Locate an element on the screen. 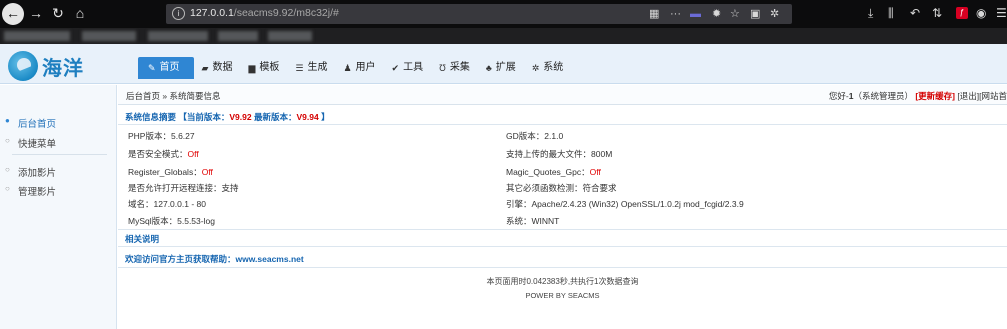 Image resolution: width=1007 pixels, height=329 pixels. info-value: 支持 is located at coordinates (230, 188).